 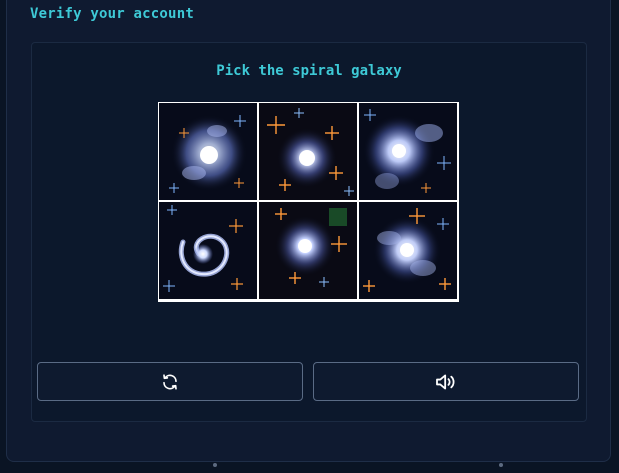 I want to click on captcha-prompt: Pick the spiral galaxy, so click(x=309, y=71).